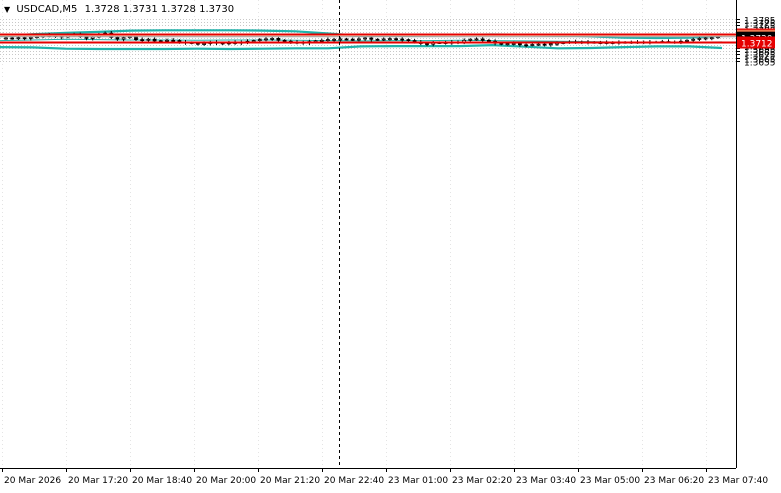 This screenshot has width=781, height=493. Describe the element at coordinates (98, 481) in the screenshot. I see `time-tick-label: 20 Mar 17:20` at that location.